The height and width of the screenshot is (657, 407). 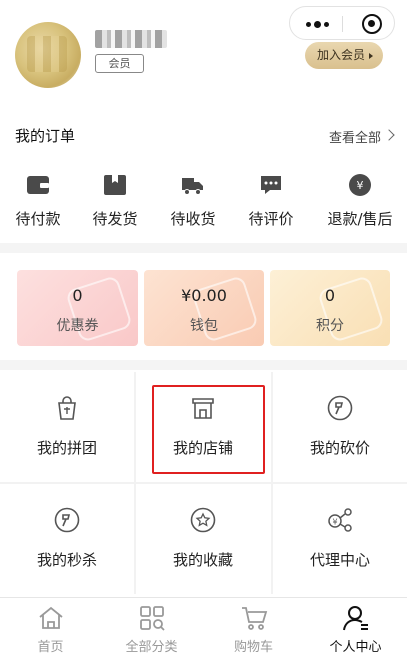 What do you see at coordinates (203, 539) in the screenshot?
I see `grid-item-favorites: 我的收藏` at bounding box center [203, 539].